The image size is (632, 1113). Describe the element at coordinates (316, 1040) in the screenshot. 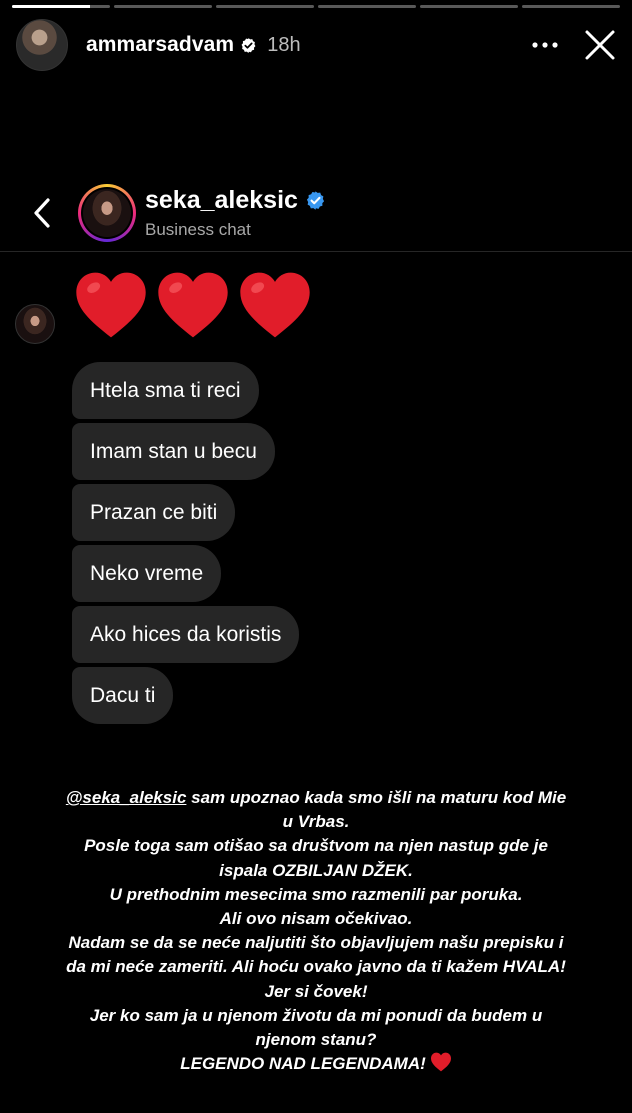

I see `caption-line: njenom stanu?` at that location.